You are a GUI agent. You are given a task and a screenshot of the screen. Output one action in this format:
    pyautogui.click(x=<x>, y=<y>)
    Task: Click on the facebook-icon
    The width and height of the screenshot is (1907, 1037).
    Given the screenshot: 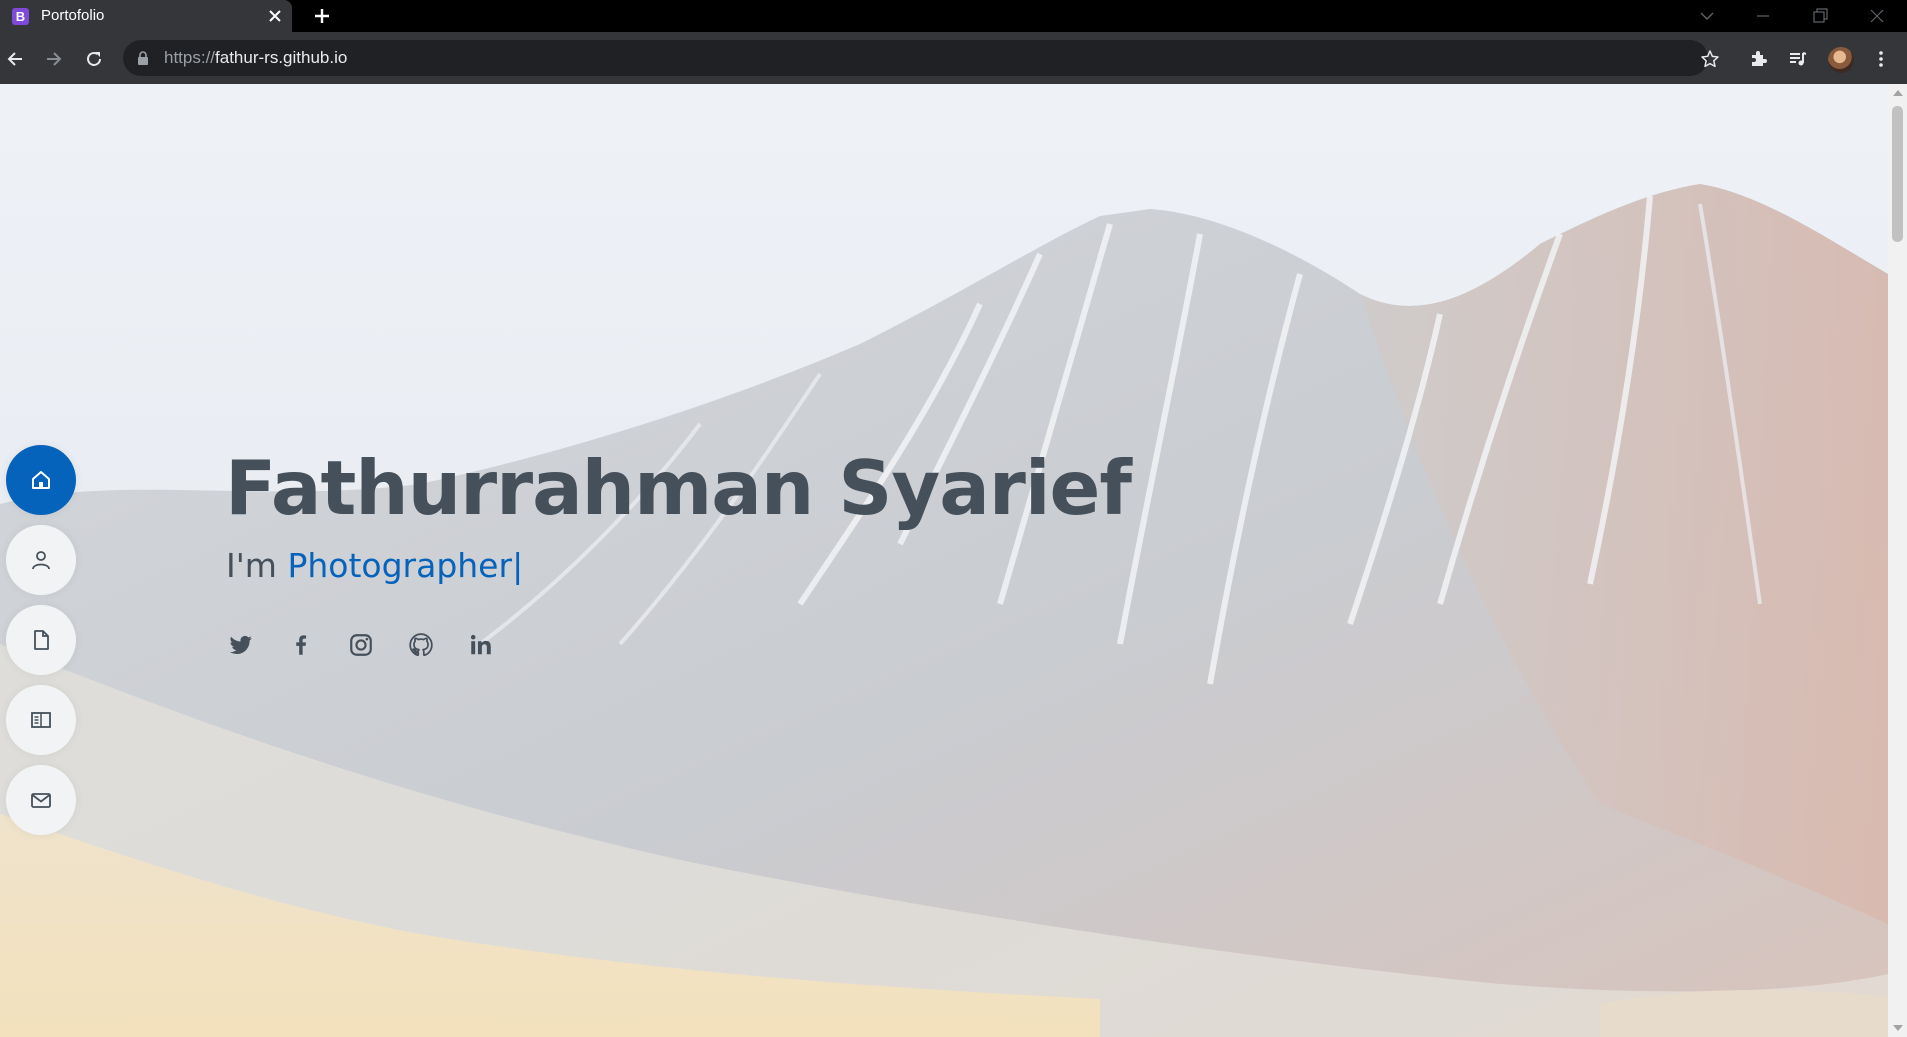 What is the action you would take?
    pyautogui.click(x=301, y=645)
    